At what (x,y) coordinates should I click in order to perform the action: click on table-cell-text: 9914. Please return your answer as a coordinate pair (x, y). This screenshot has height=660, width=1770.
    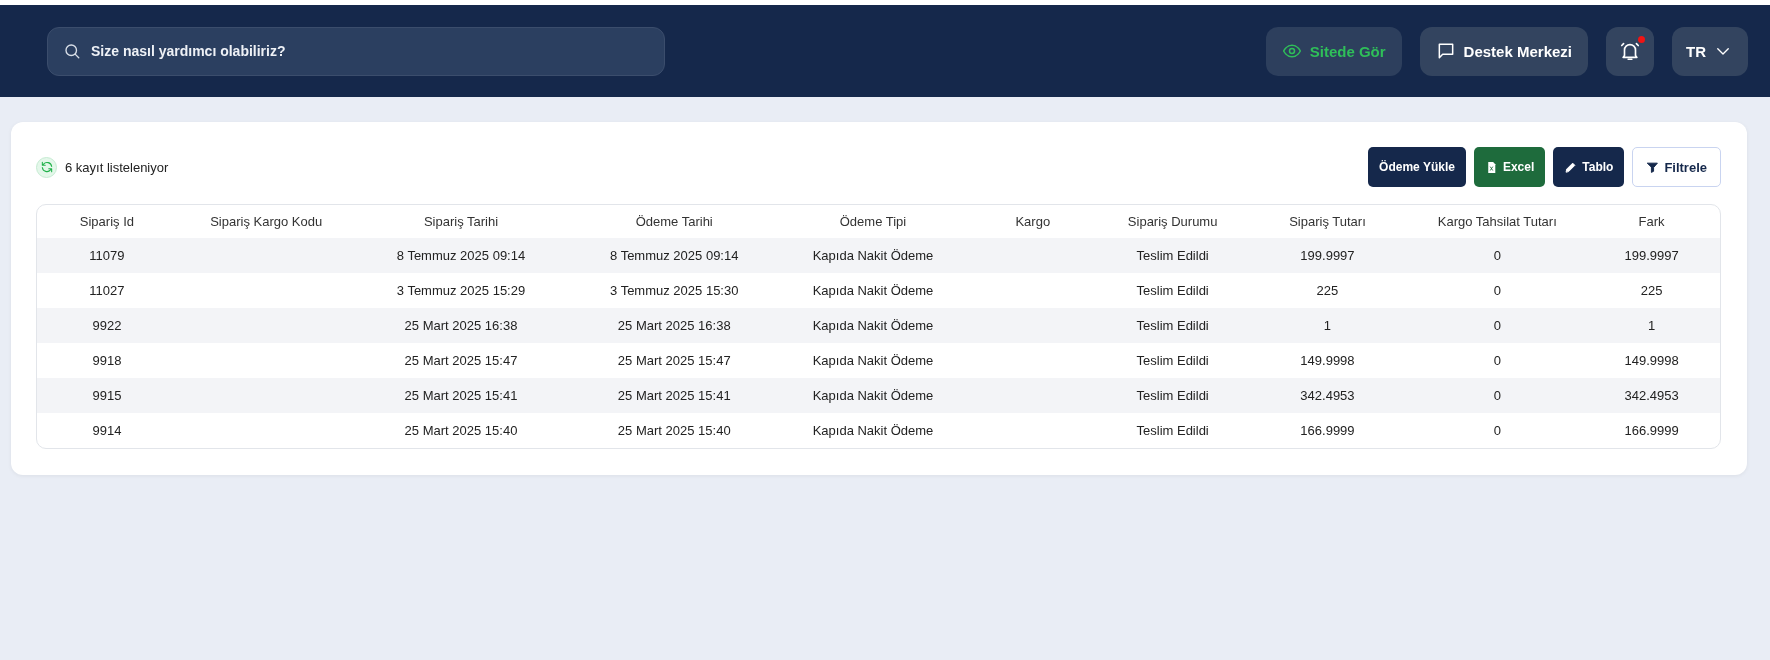
    Looking at the image, I should click on (107, 430).